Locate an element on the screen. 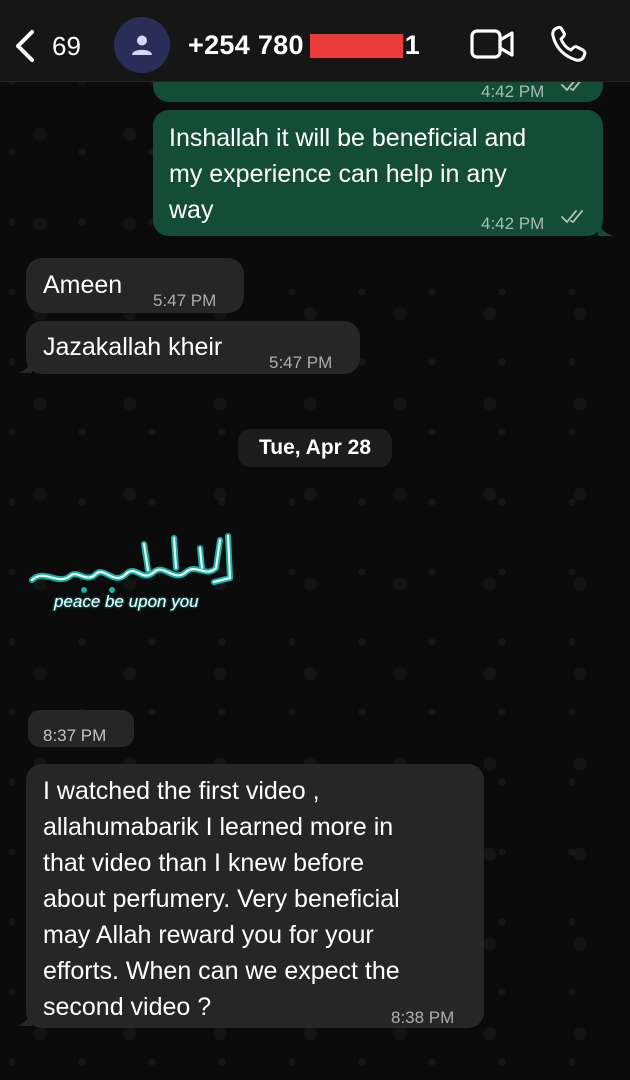 Image resolution: width=630 pixels, height=1080 pixels. avatar is located at coordinates (142, 45).